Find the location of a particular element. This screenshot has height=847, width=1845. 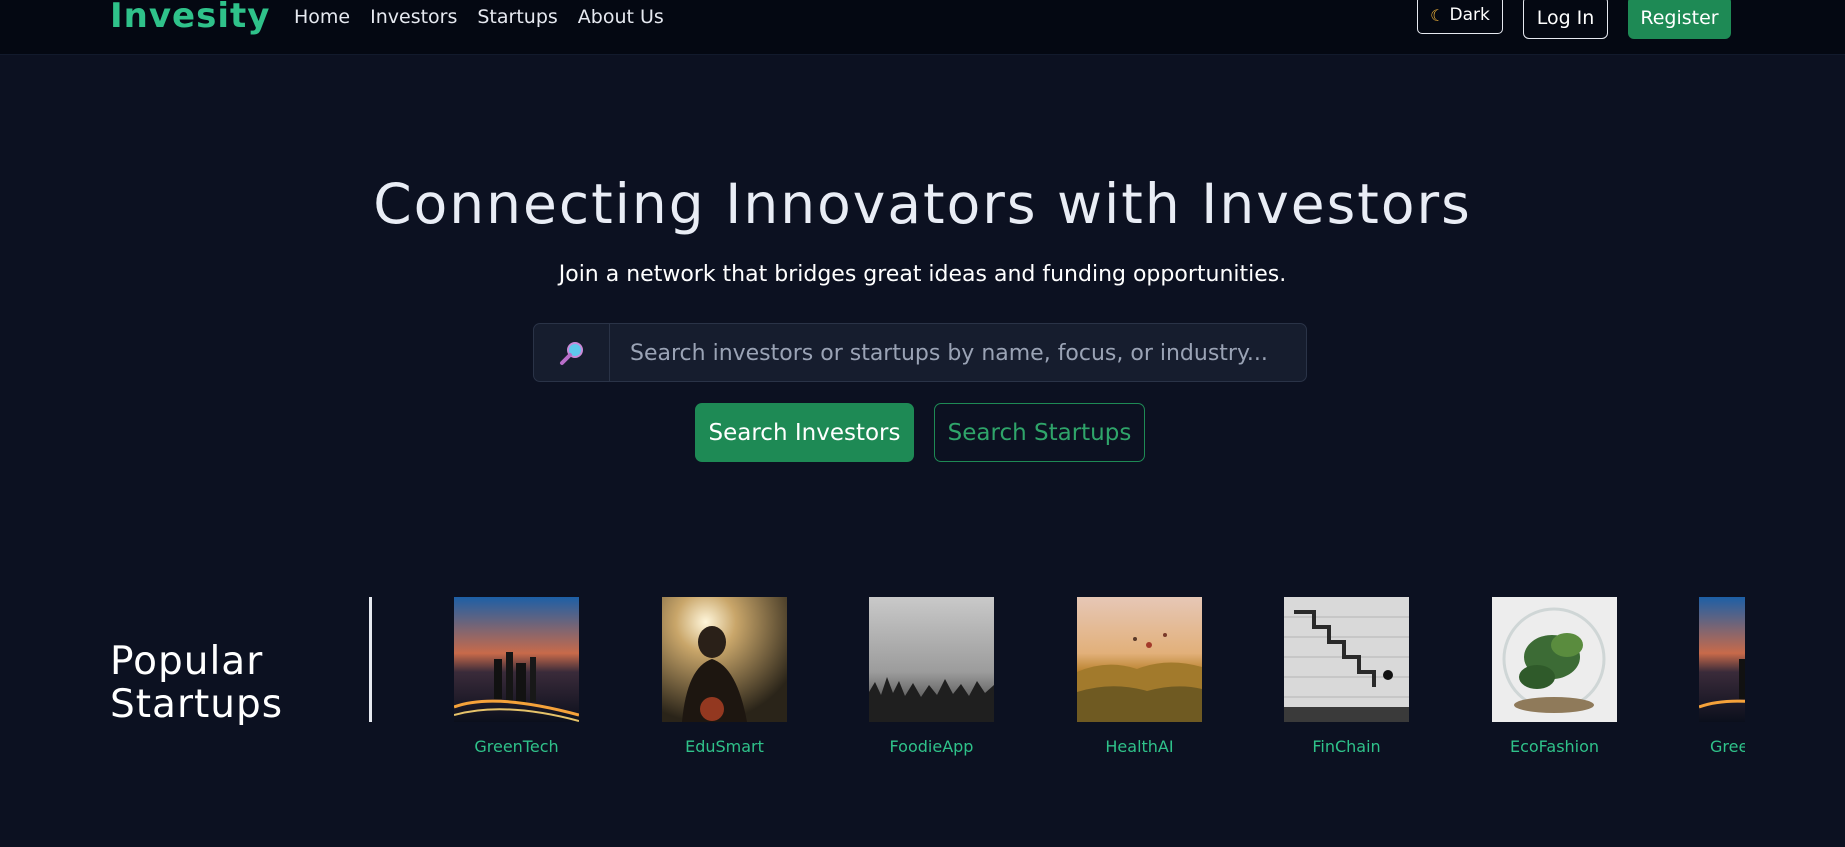

startup-card: FinChain is located at coordinates (1346, 676).